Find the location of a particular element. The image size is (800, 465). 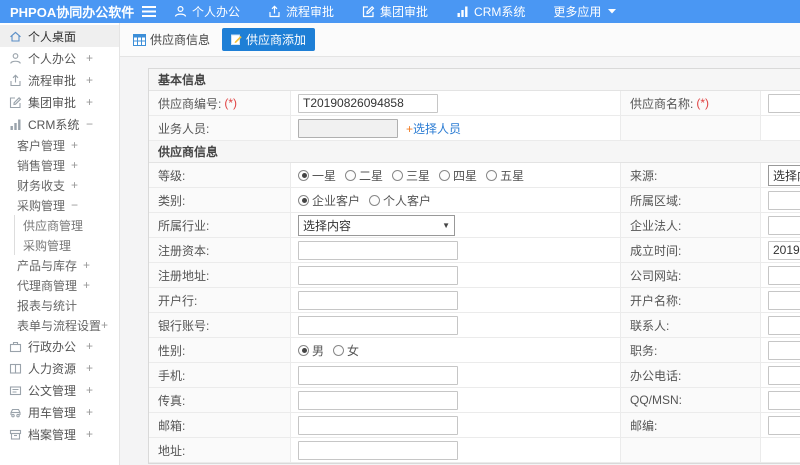

sidebar-item-product-inventory: 产品与库存 + is located at coordinates (59, 265).